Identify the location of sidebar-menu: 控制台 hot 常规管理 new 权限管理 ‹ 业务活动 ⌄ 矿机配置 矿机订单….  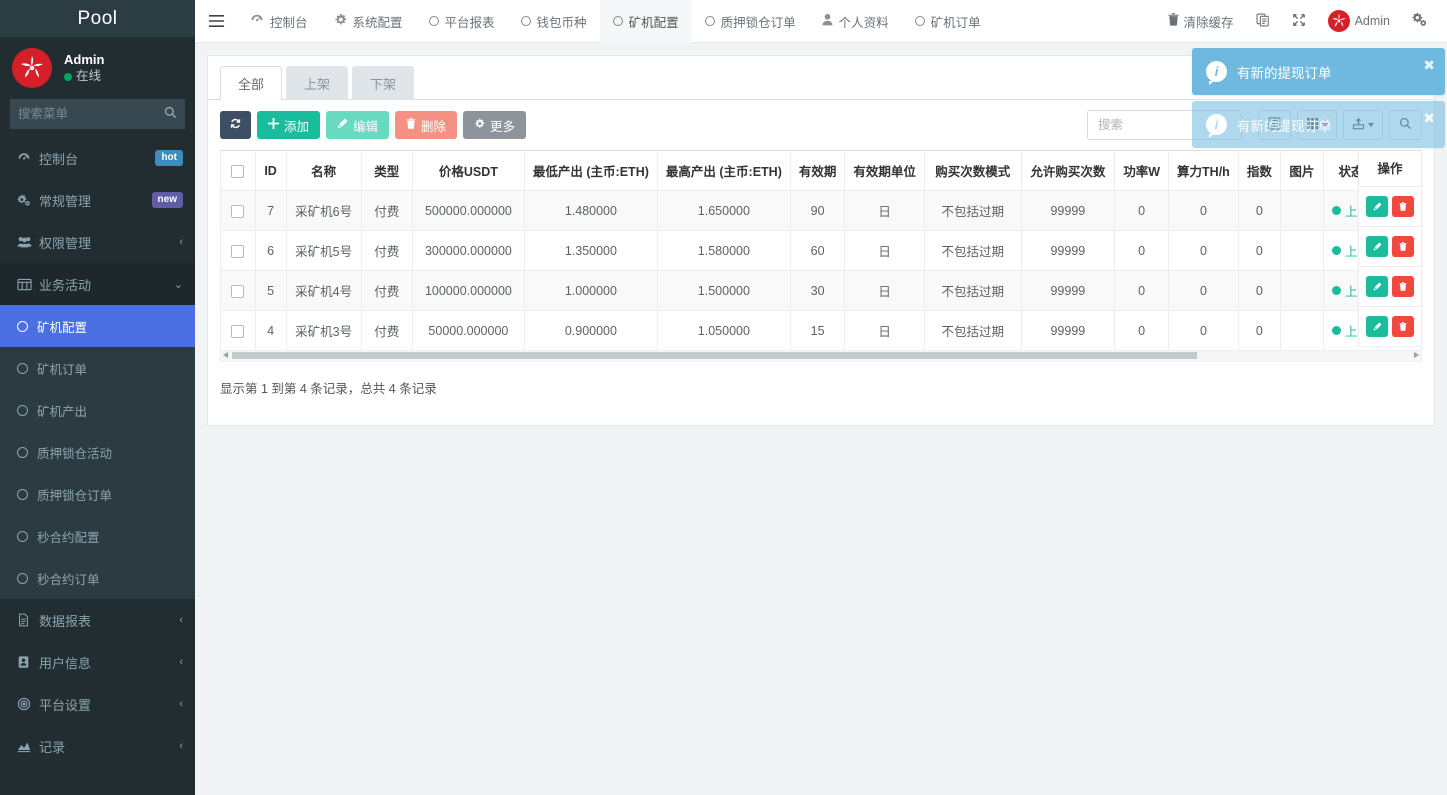
(97, 452).